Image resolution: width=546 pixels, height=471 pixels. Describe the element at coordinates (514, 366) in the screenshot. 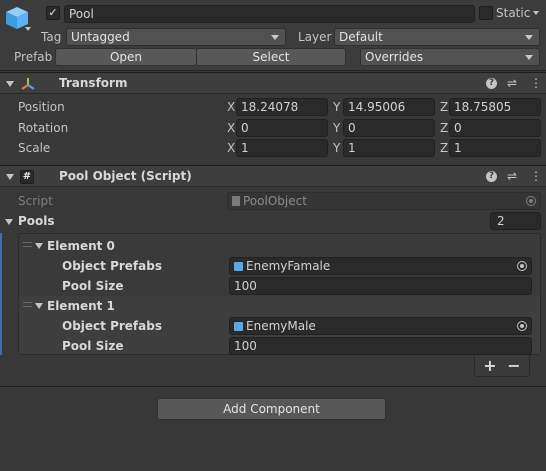

I see `remove-element-button: −` at that location.